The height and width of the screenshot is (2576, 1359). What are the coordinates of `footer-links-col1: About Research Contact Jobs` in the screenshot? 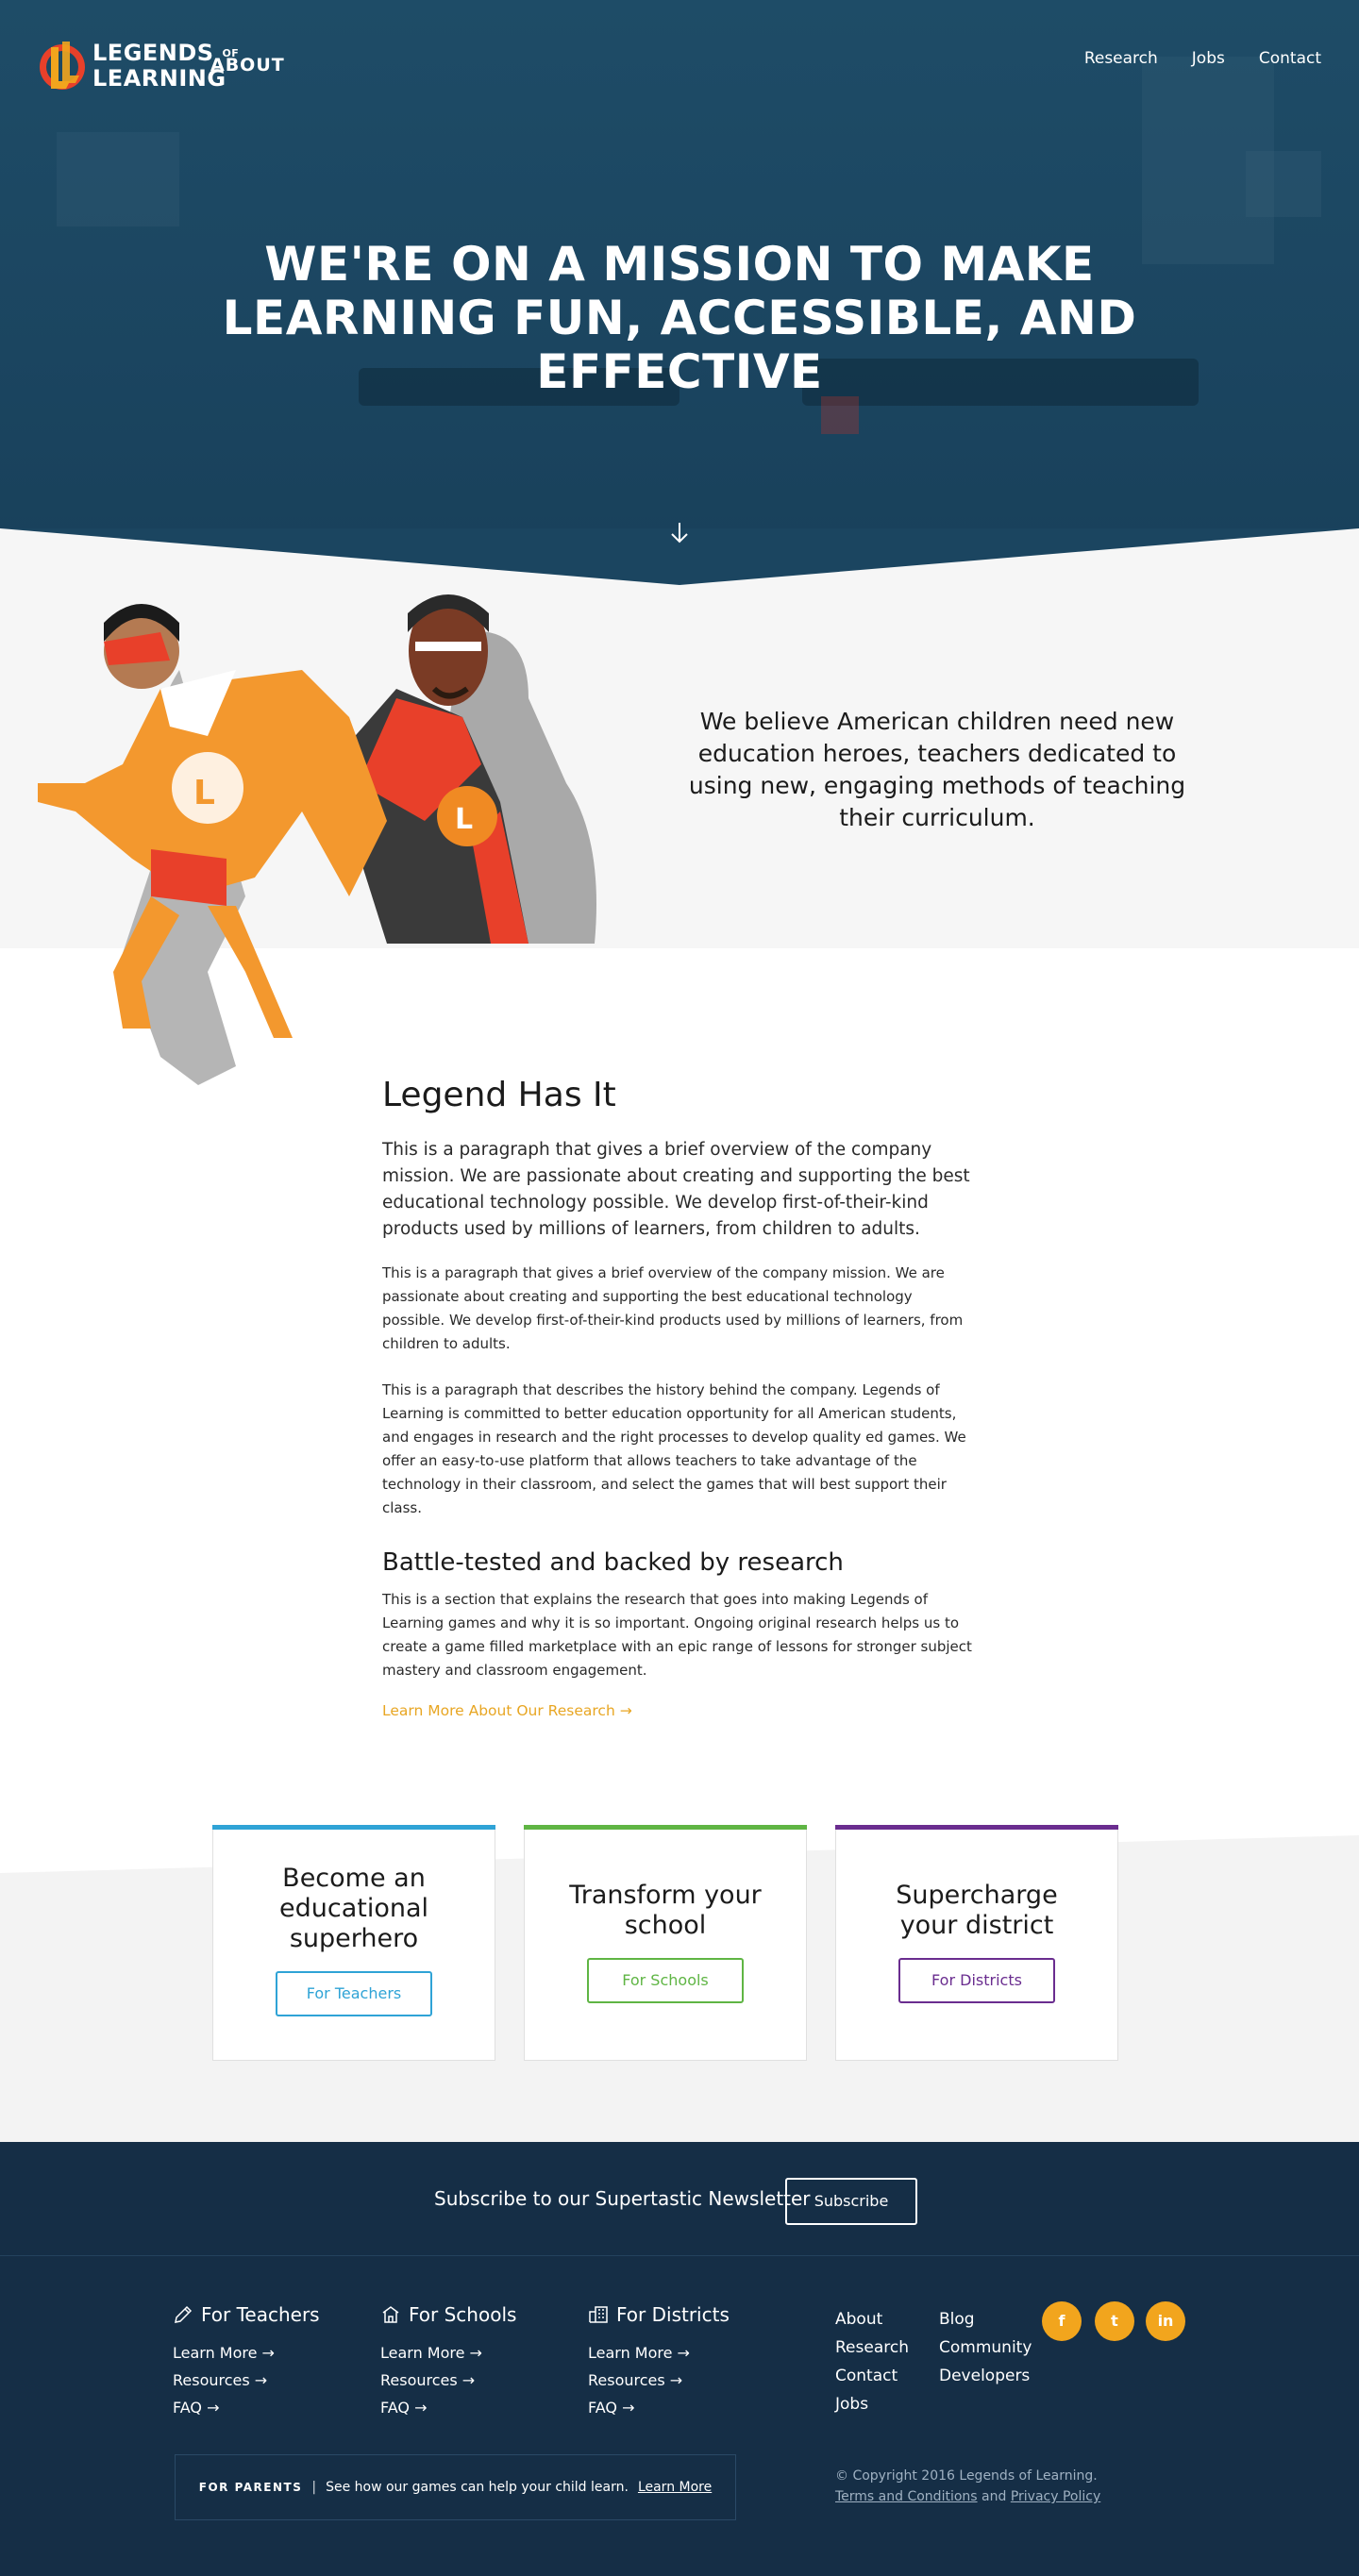 It's located at (872, 2361).